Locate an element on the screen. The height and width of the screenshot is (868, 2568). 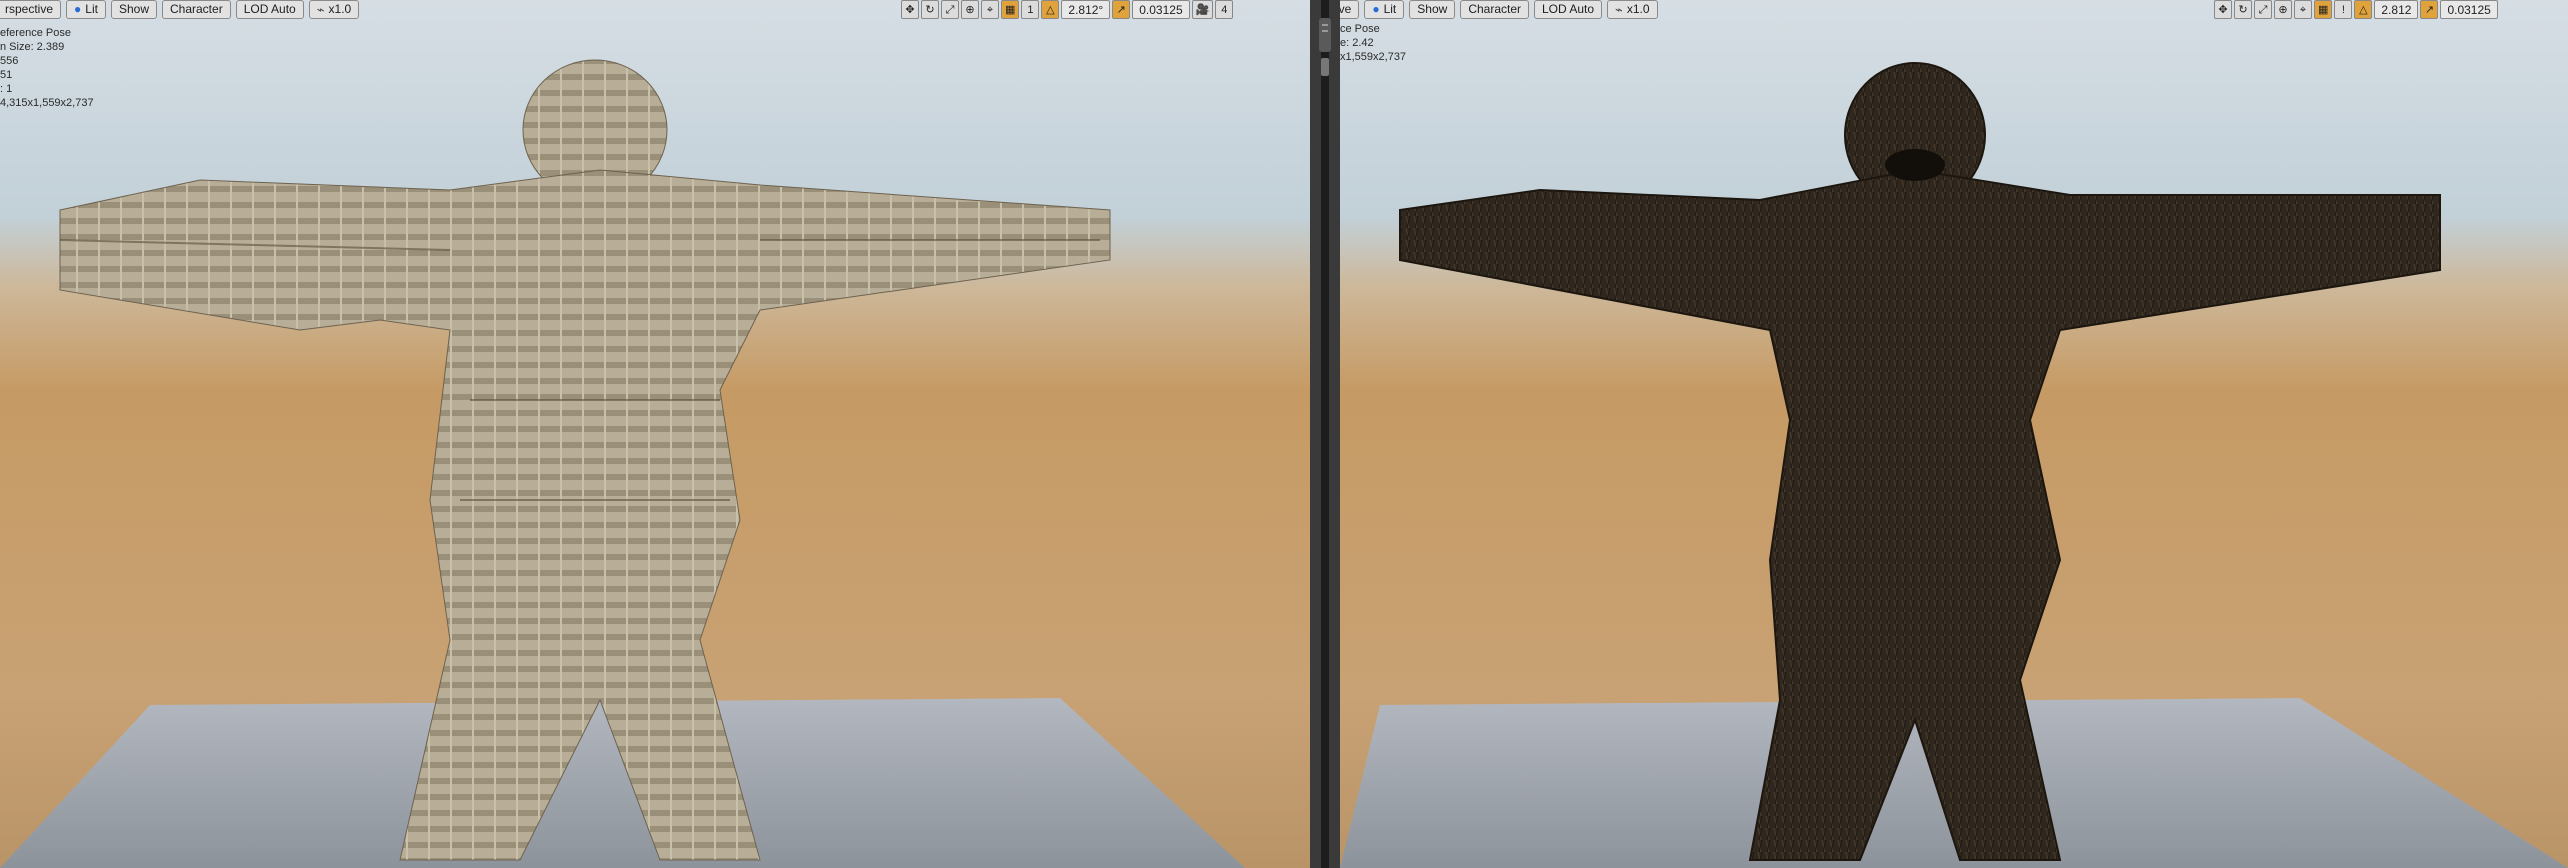
info-line: n Size: 2.389 is located at coordinates (32, 47).